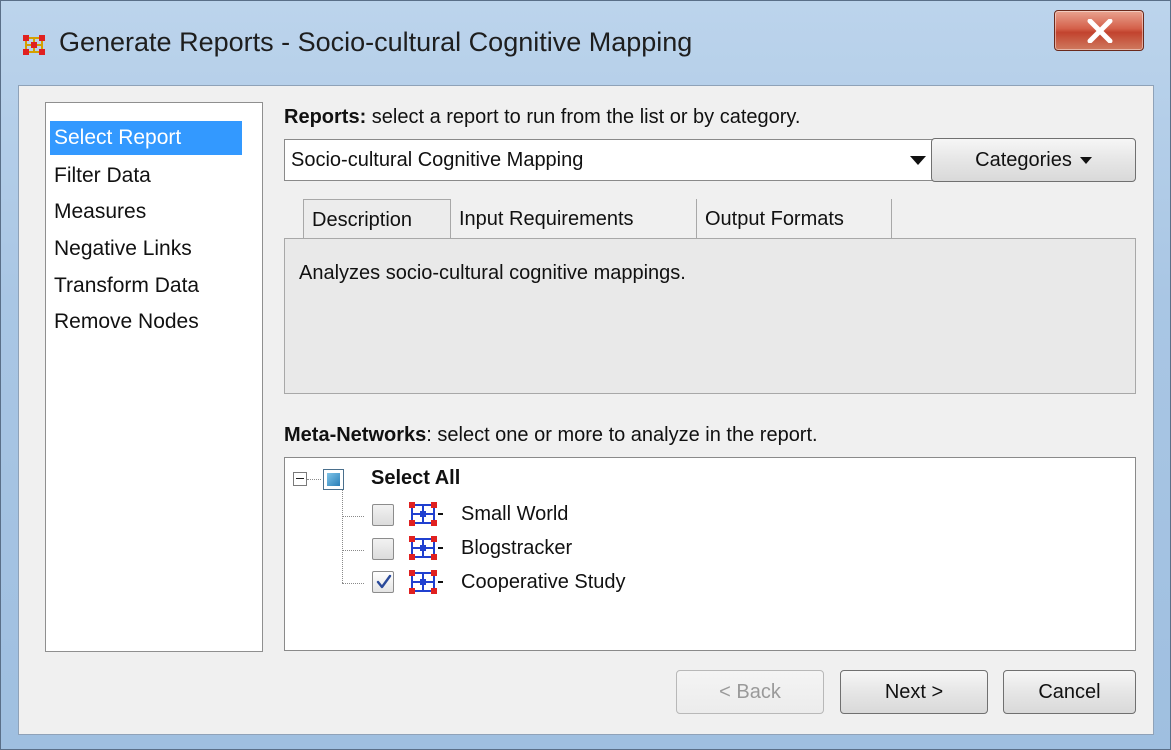 This screenshot has height=750, width=1171. What do you see at coordinates (103, 176) in the screenshot?
I see `nav-item-filter-data: Filter Data` at bounding box center [103, 176].